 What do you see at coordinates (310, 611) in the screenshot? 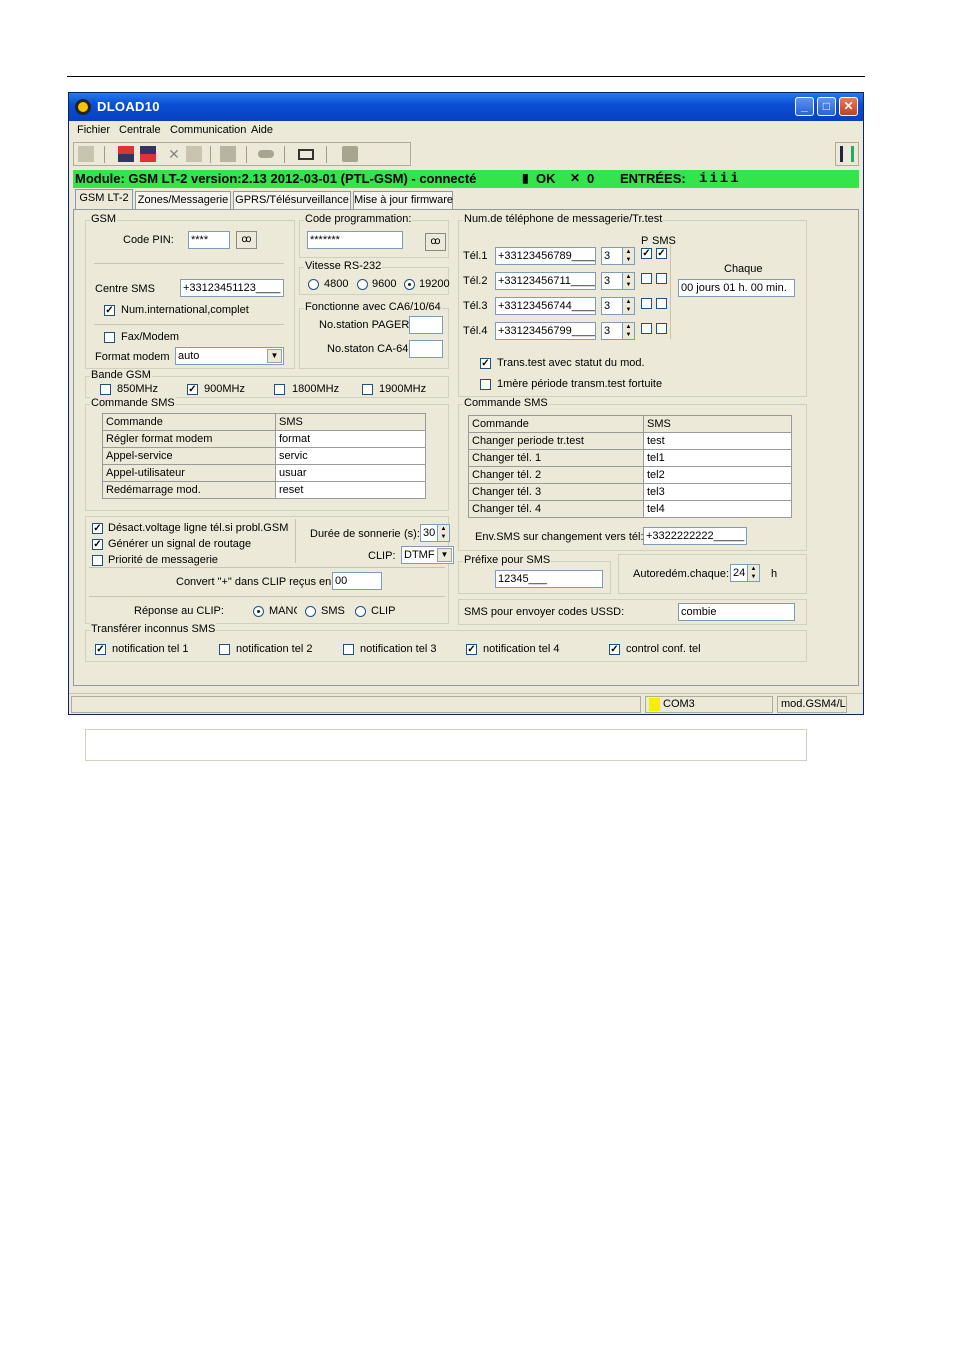
I see `reponse-sms-radio` at bounding box center [310, 611].